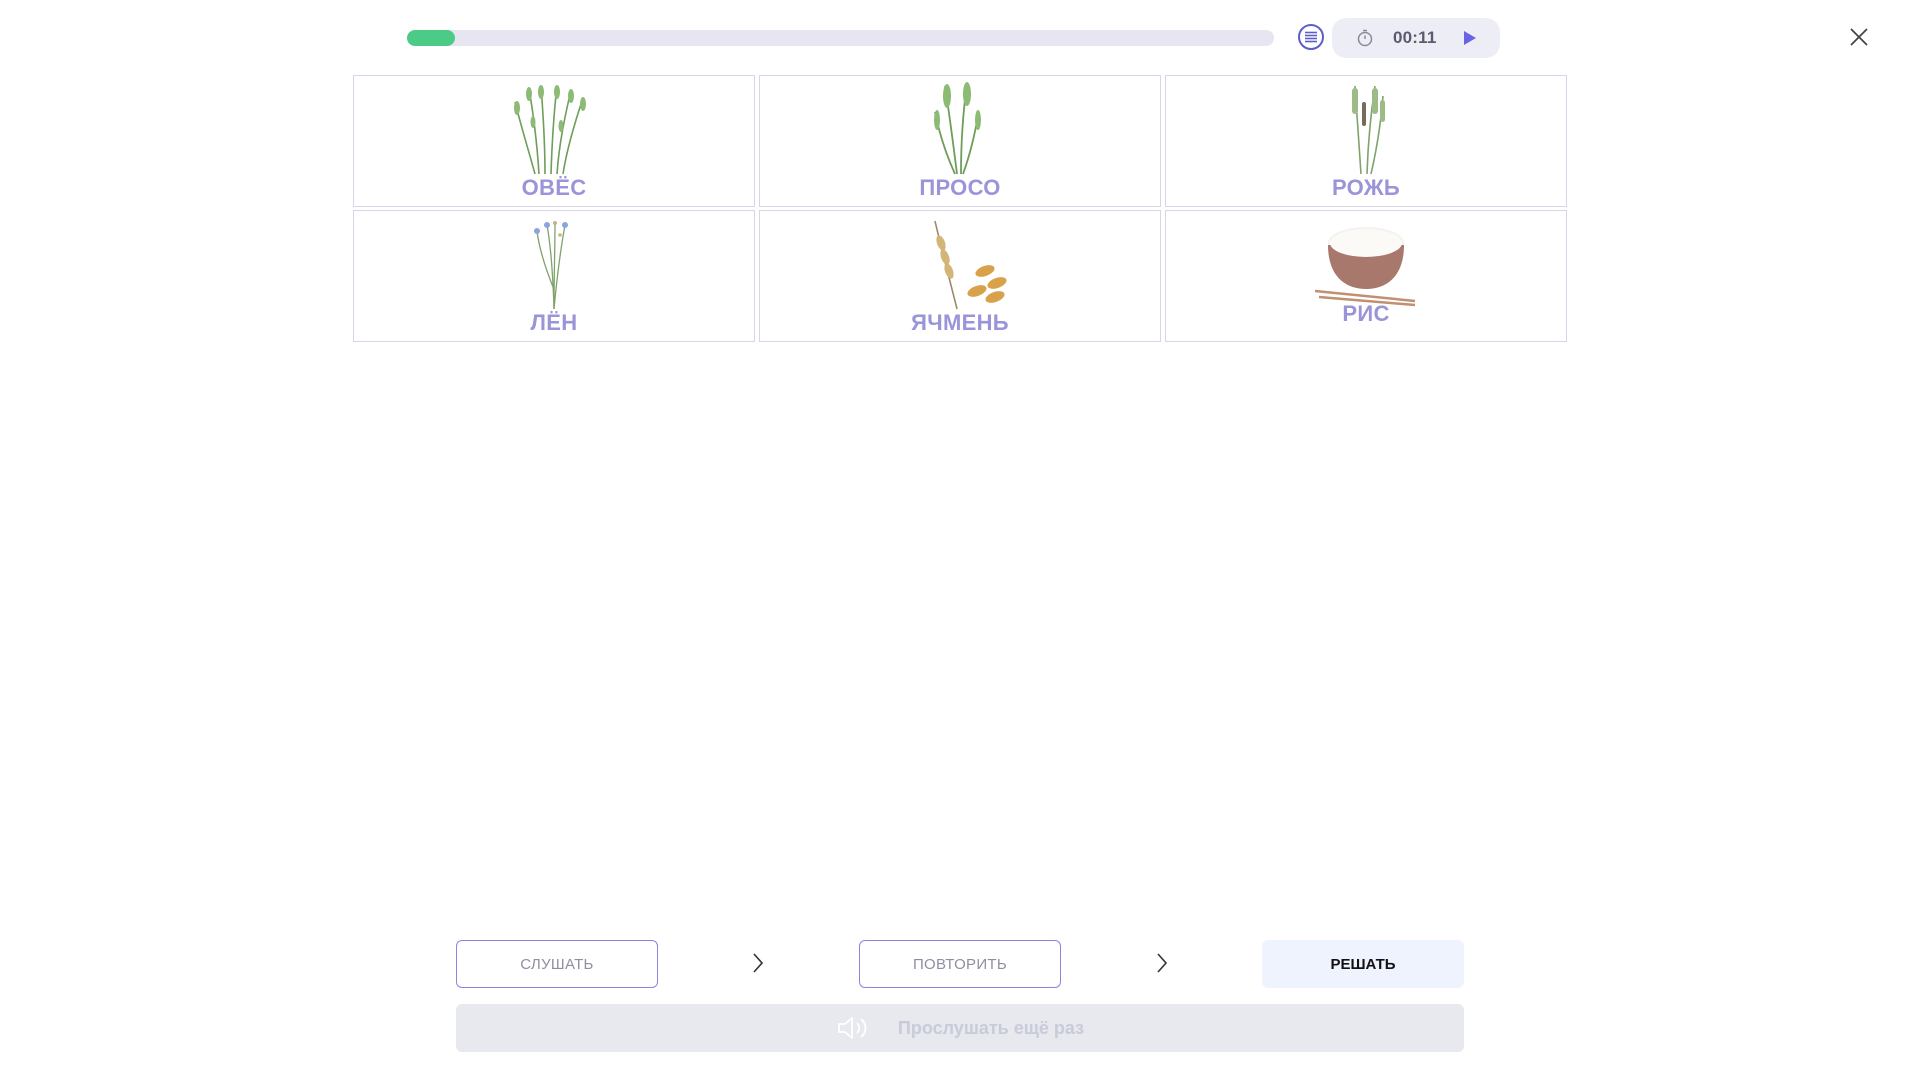 This screenshot has width=1920, height=1080. I want to click on listen-button: СЛУШАТЬ, so click(557, 964).